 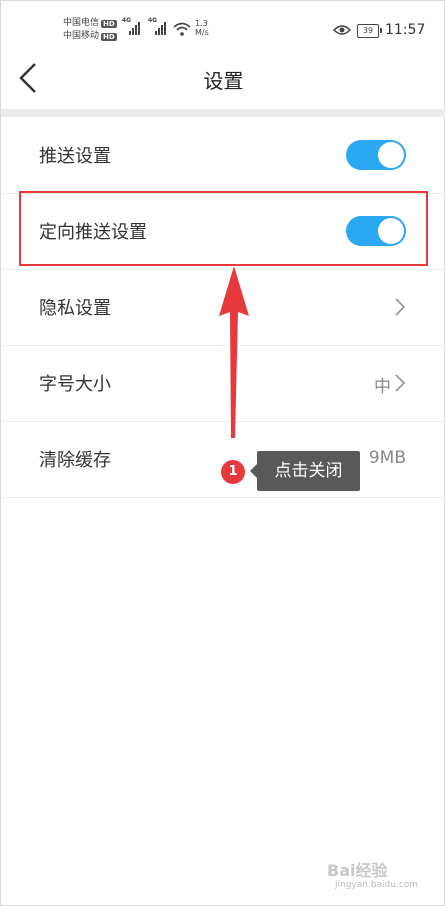 What do you see at coordinates (305, 471) in the screenshot?
I see `instruction-tooltip: 点击关闭` at bounding box center [305, 471].